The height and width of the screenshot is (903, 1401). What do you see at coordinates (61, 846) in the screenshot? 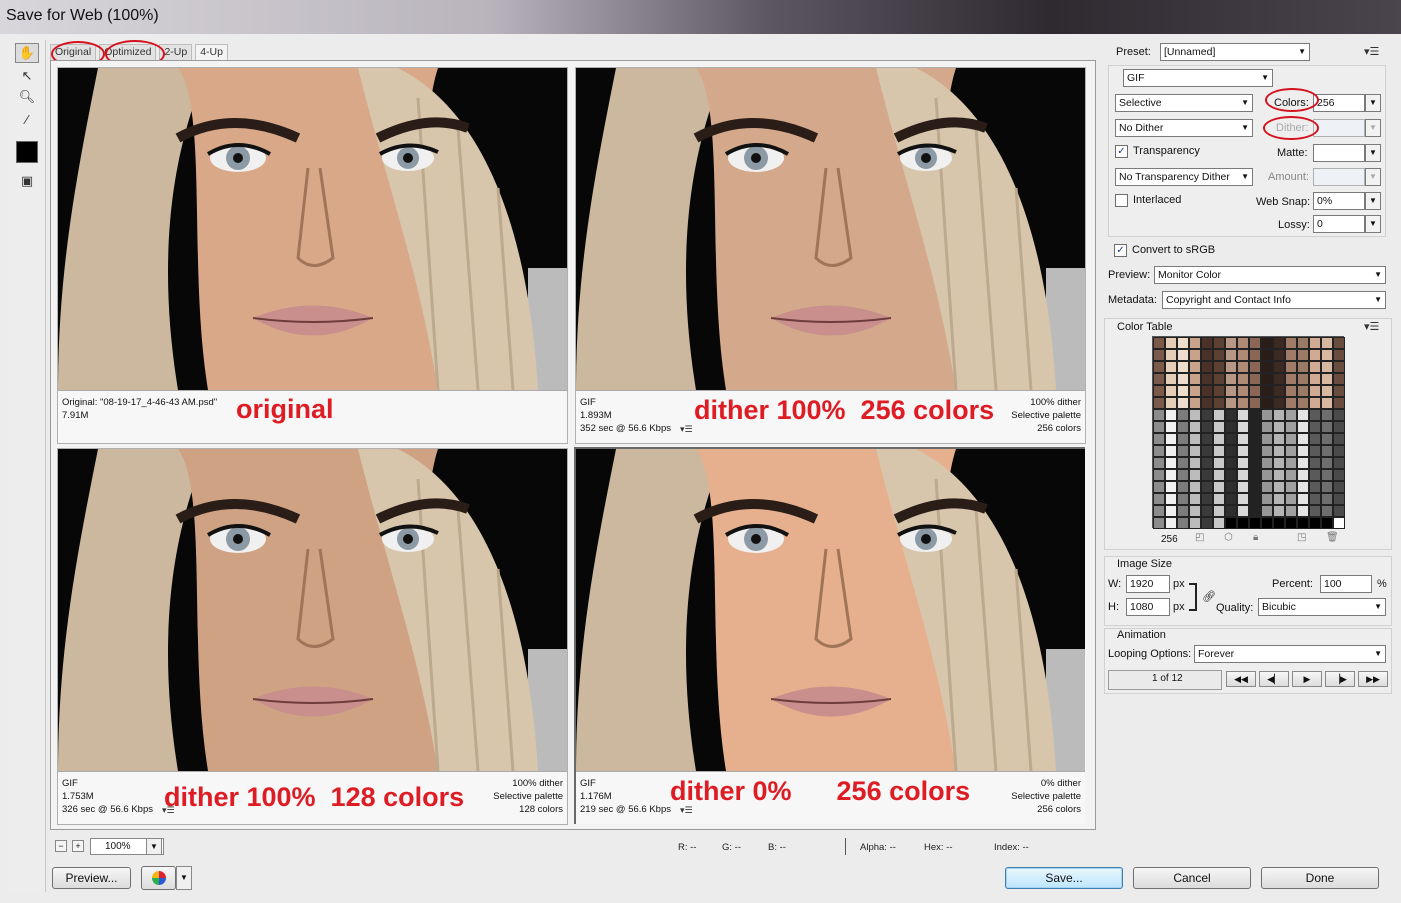
I see `zoom-out-icon: −` at bounding box center [61, 846].